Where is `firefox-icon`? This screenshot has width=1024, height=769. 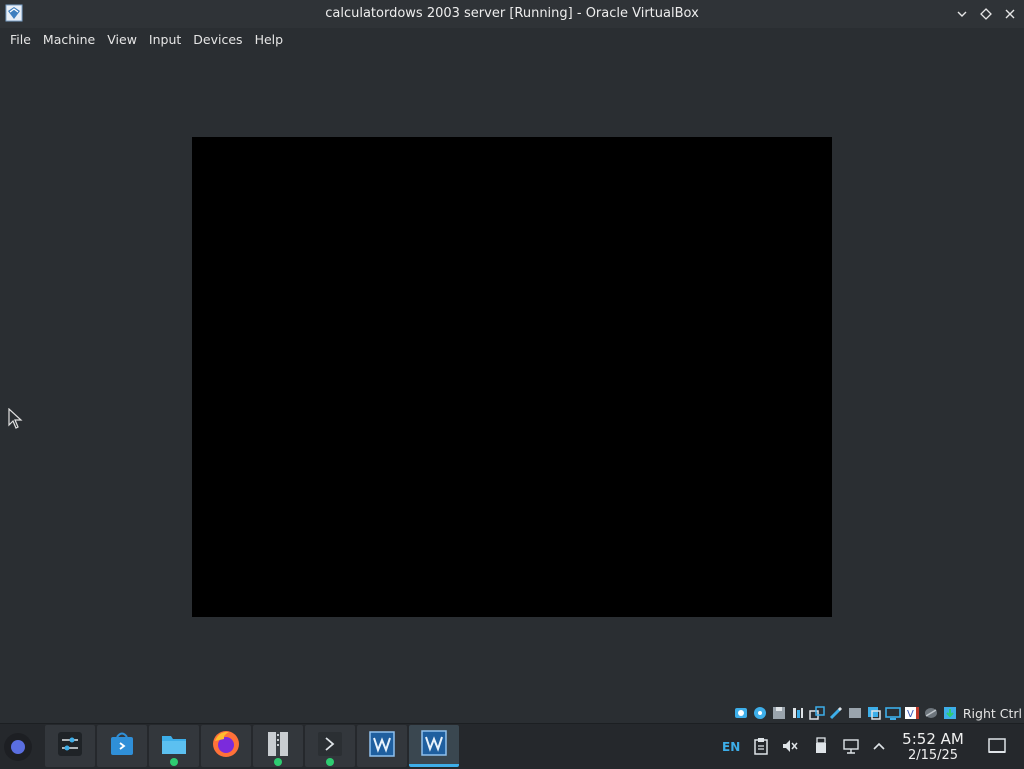 firefox-icon is located at coordinates (226, 746).